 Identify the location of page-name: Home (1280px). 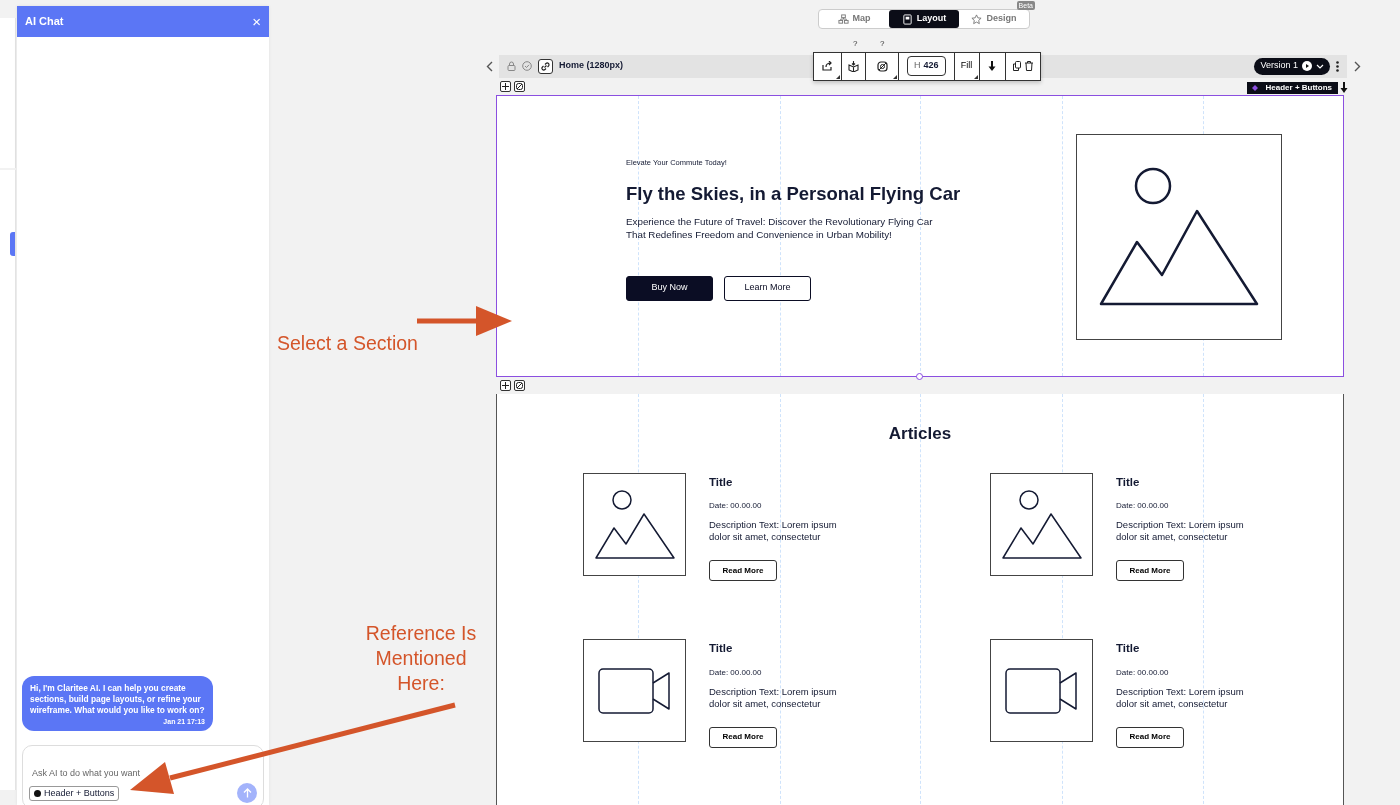
(591, 66).